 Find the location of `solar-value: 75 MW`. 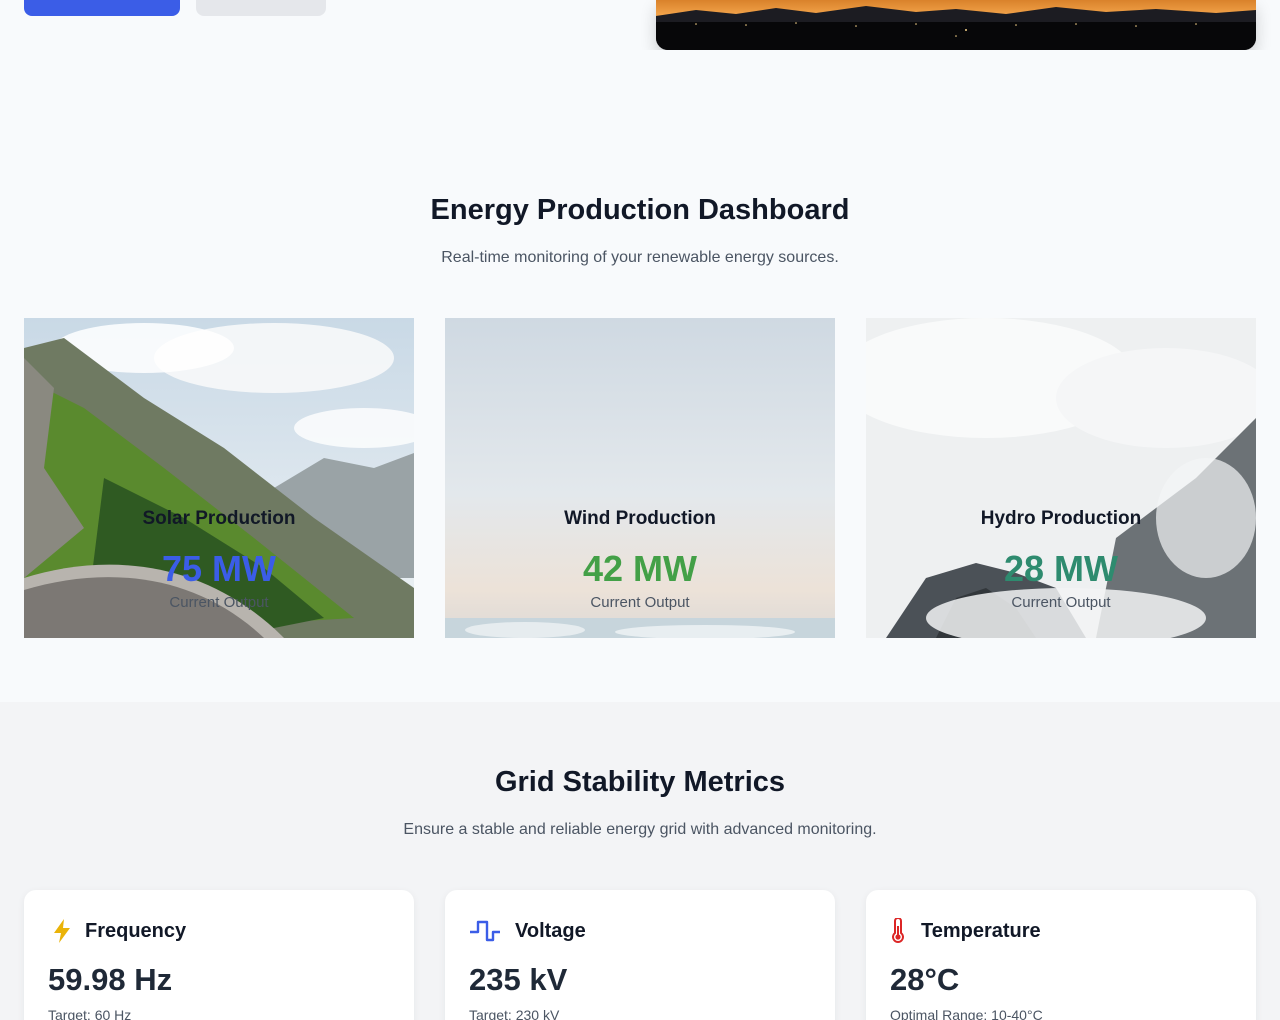

solar-value: 75 MW is located at coordinates (218, 568).